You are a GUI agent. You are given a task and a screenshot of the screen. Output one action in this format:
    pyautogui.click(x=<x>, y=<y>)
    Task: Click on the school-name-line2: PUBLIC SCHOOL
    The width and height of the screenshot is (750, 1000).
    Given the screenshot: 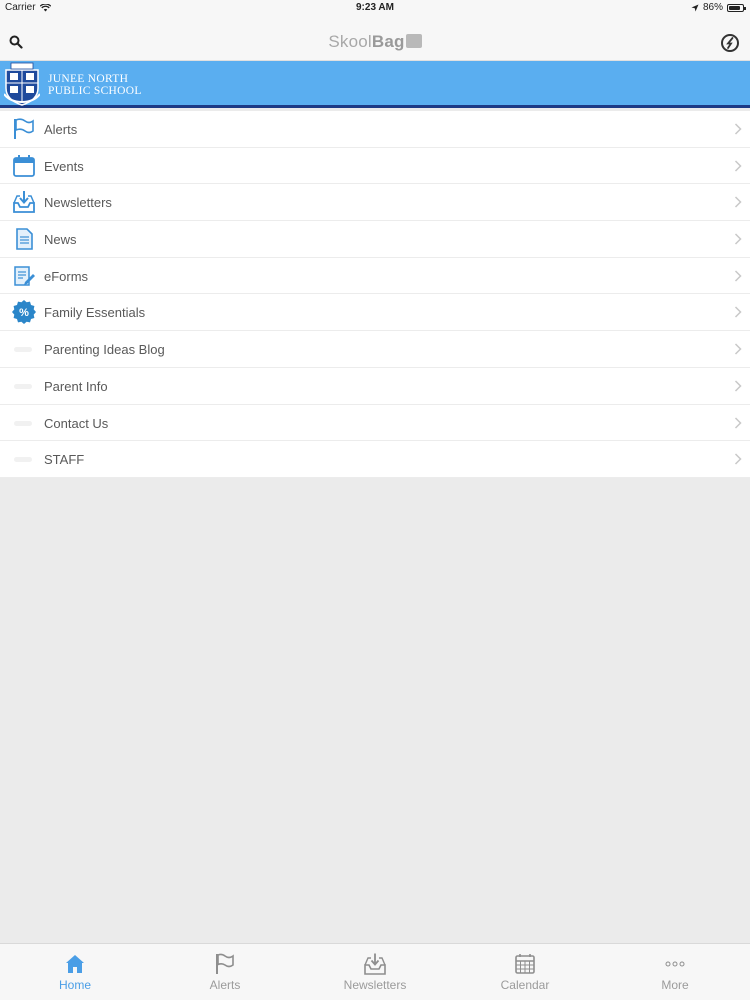 What is the action you would take?
    pyautogui.click(x=95, y=91)
    